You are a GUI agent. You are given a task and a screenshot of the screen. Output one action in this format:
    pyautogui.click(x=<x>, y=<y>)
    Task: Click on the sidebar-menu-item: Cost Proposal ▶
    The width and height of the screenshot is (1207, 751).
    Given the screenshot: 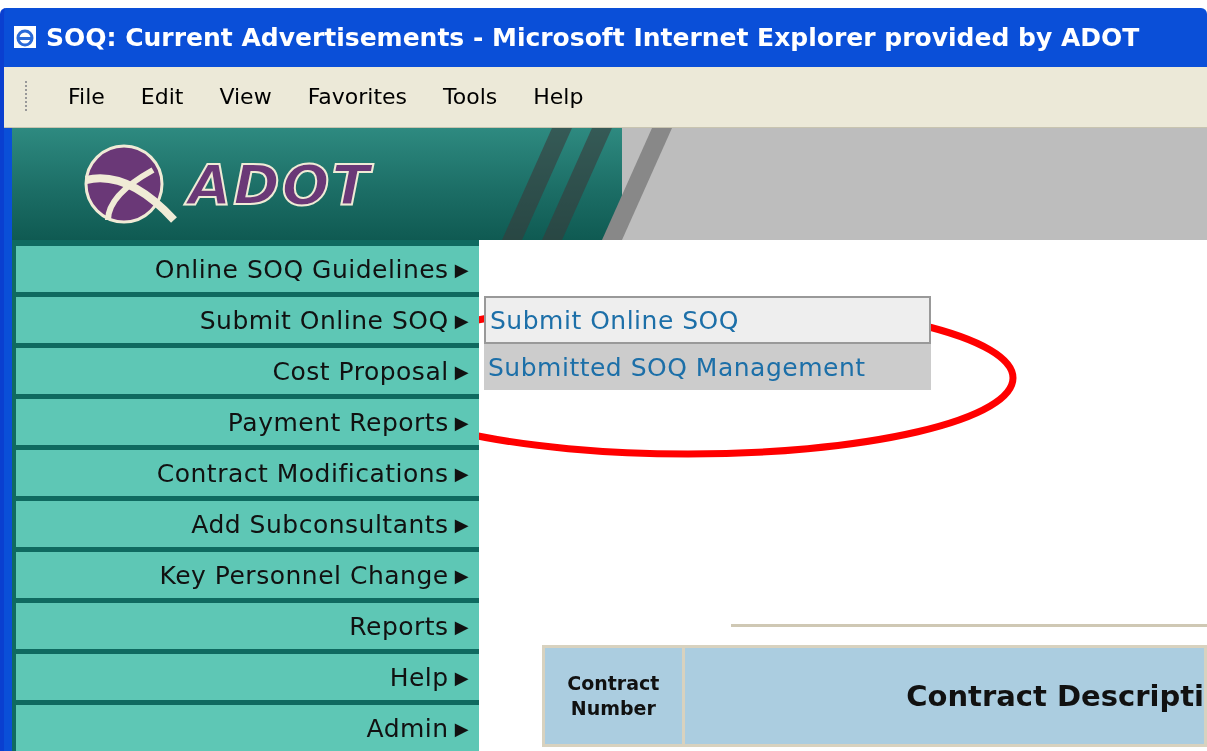 What is the action you would take?
    pyautogui.click(x=247, y=371)
    